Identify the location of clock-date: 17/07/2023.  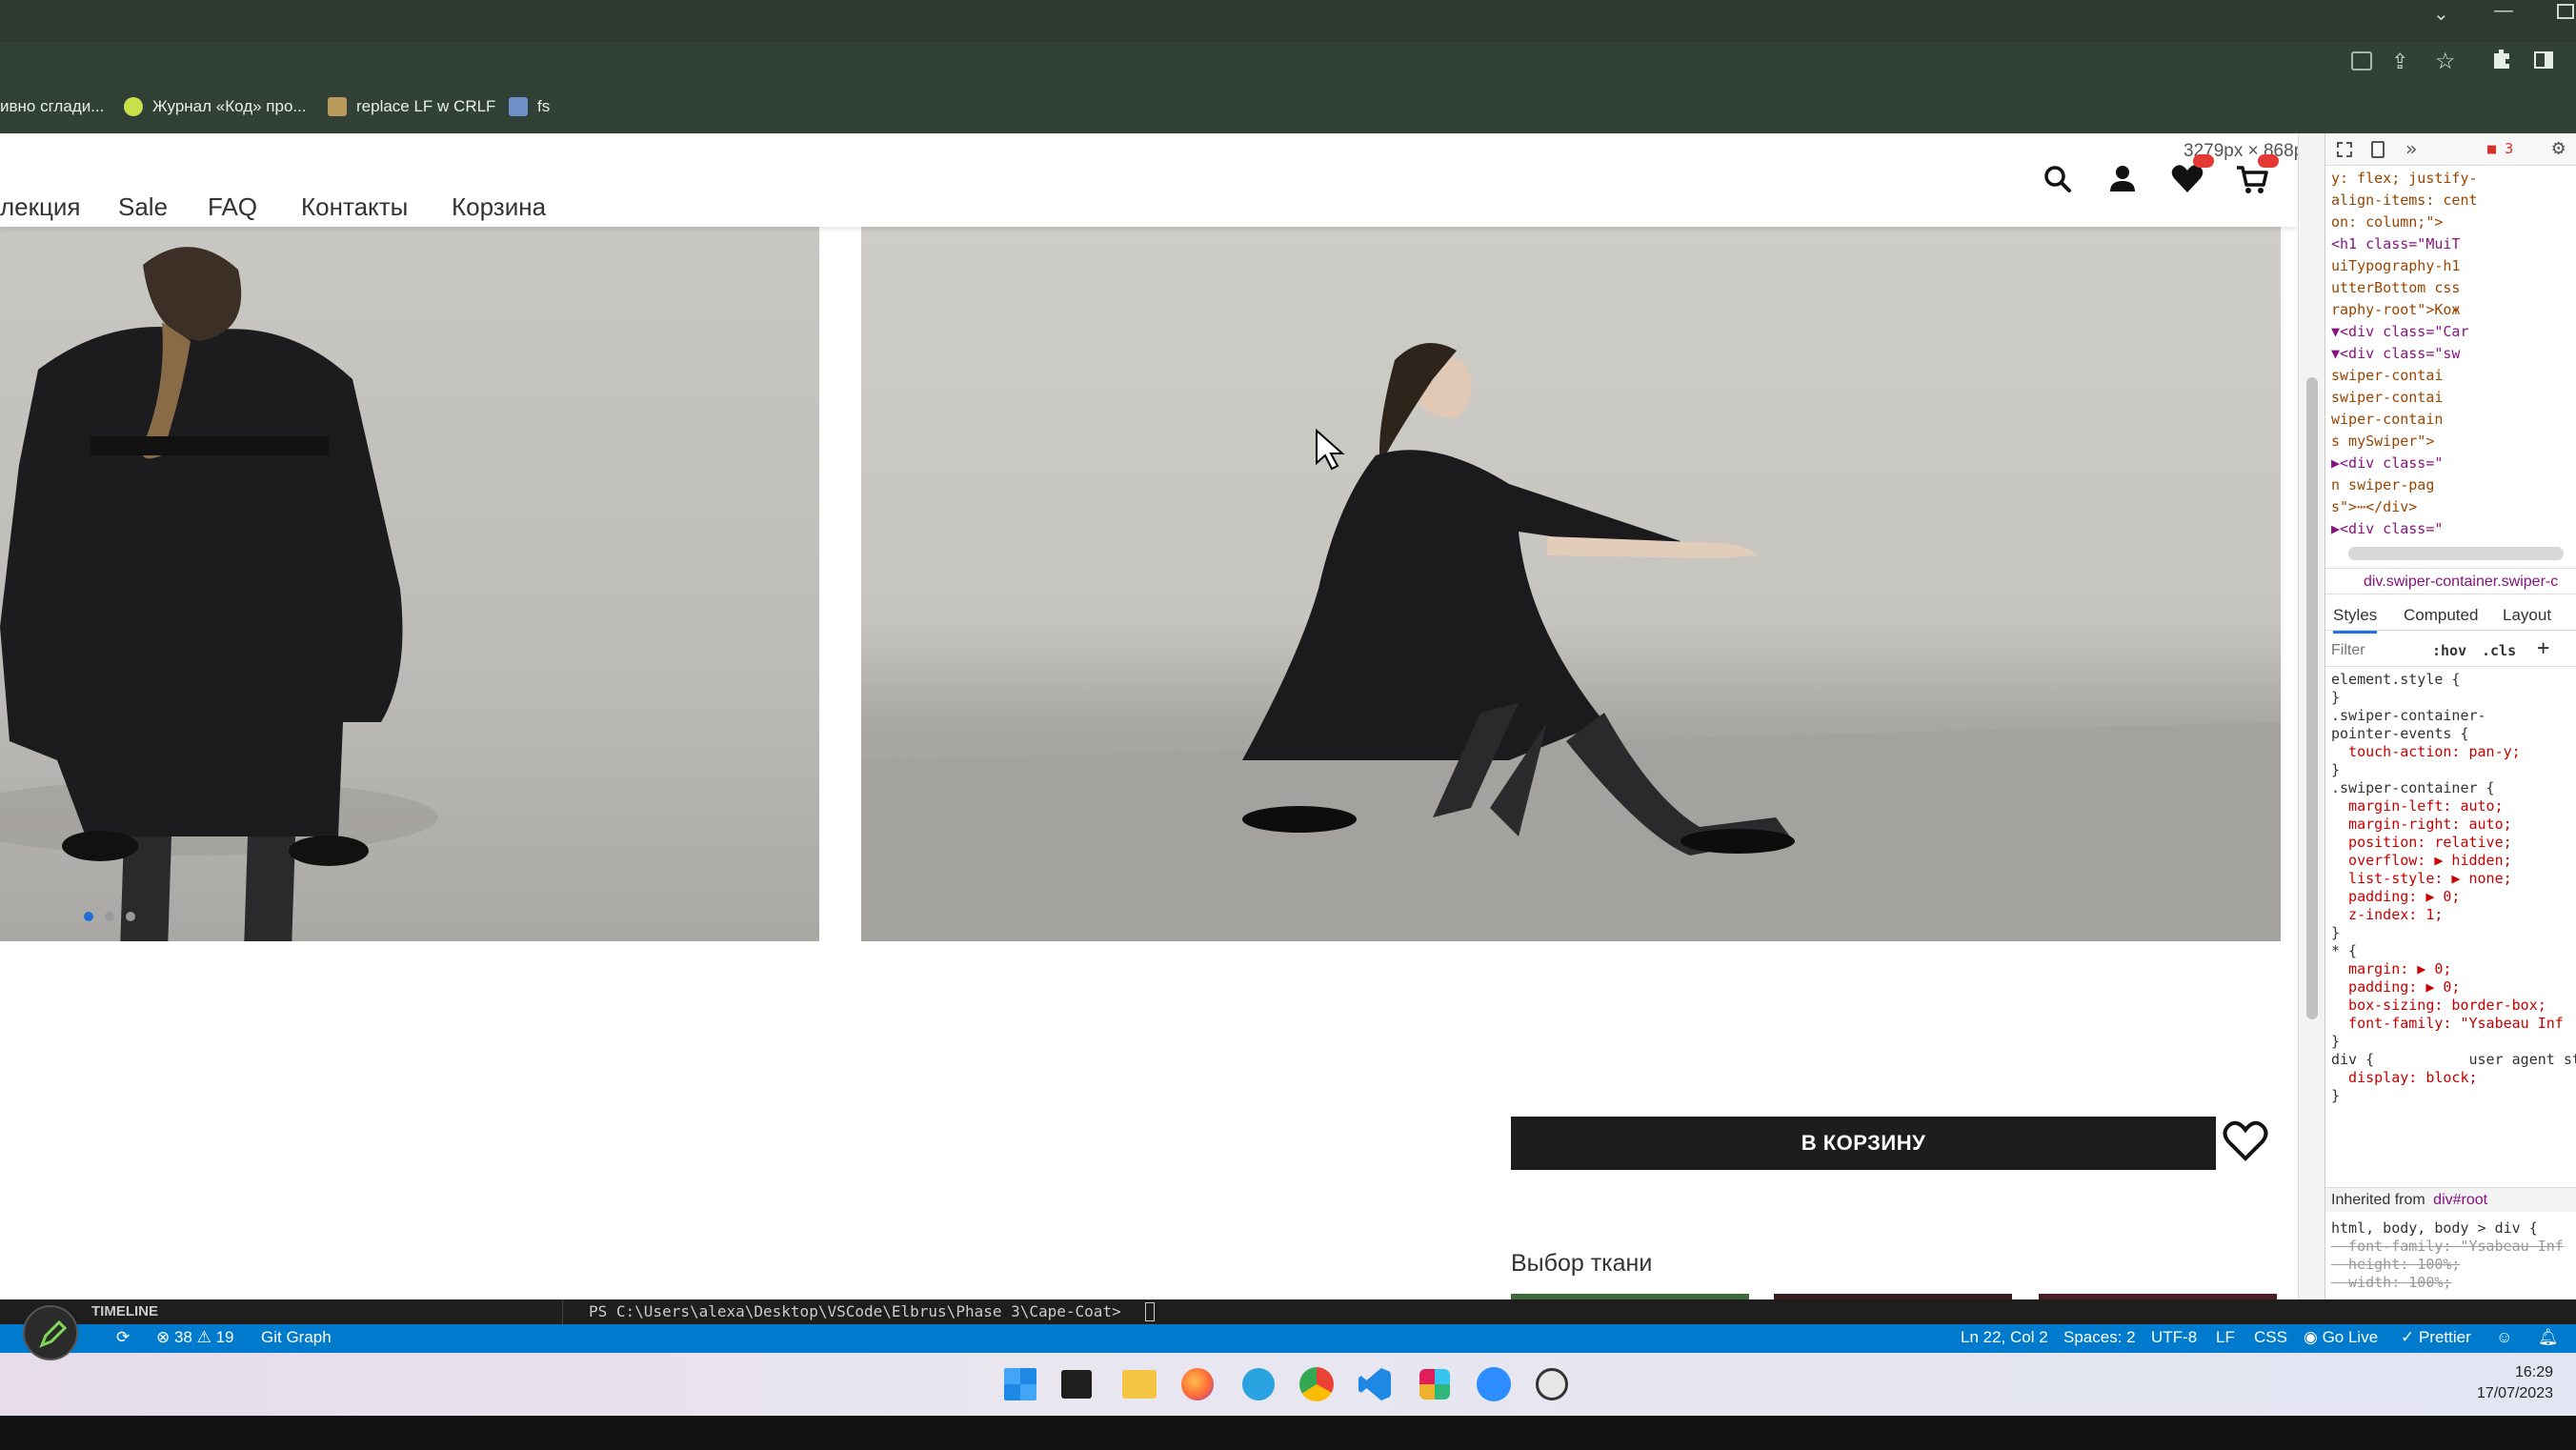
(2514, 1393).